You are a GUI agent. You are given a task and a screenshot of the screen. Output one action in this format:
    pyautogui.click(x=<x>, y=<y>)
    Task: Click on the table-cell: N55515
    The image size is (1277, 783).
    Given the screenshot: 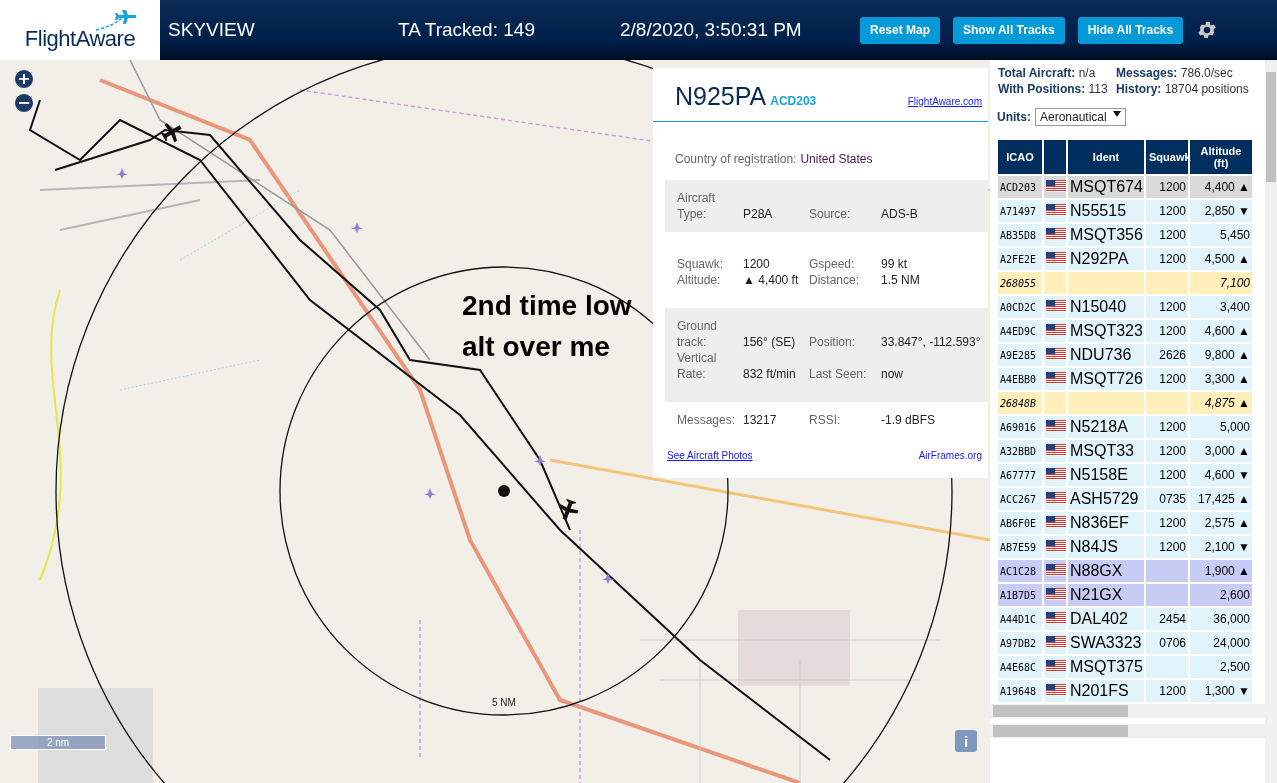 What is the action you would take?
    pyautogui.click(x=1106, y=211)
    